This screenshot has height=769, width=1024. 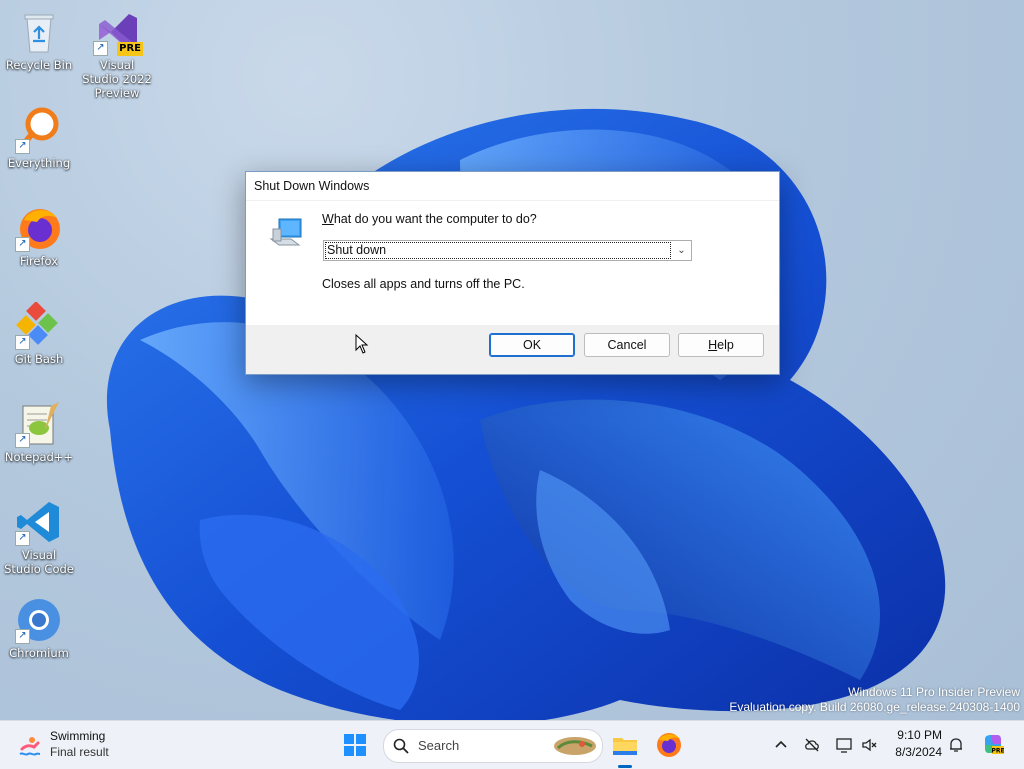 What do you see at coordinates (956, 745) in the screenshot?
I see `bell-icon` at bounding box center [956, 745].